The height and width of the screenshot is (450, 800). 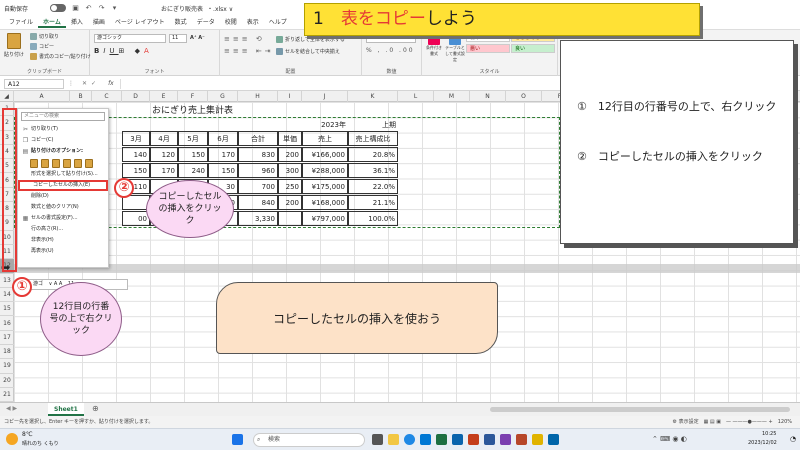 I want to click on word-icon, so click(x=489, y=439).